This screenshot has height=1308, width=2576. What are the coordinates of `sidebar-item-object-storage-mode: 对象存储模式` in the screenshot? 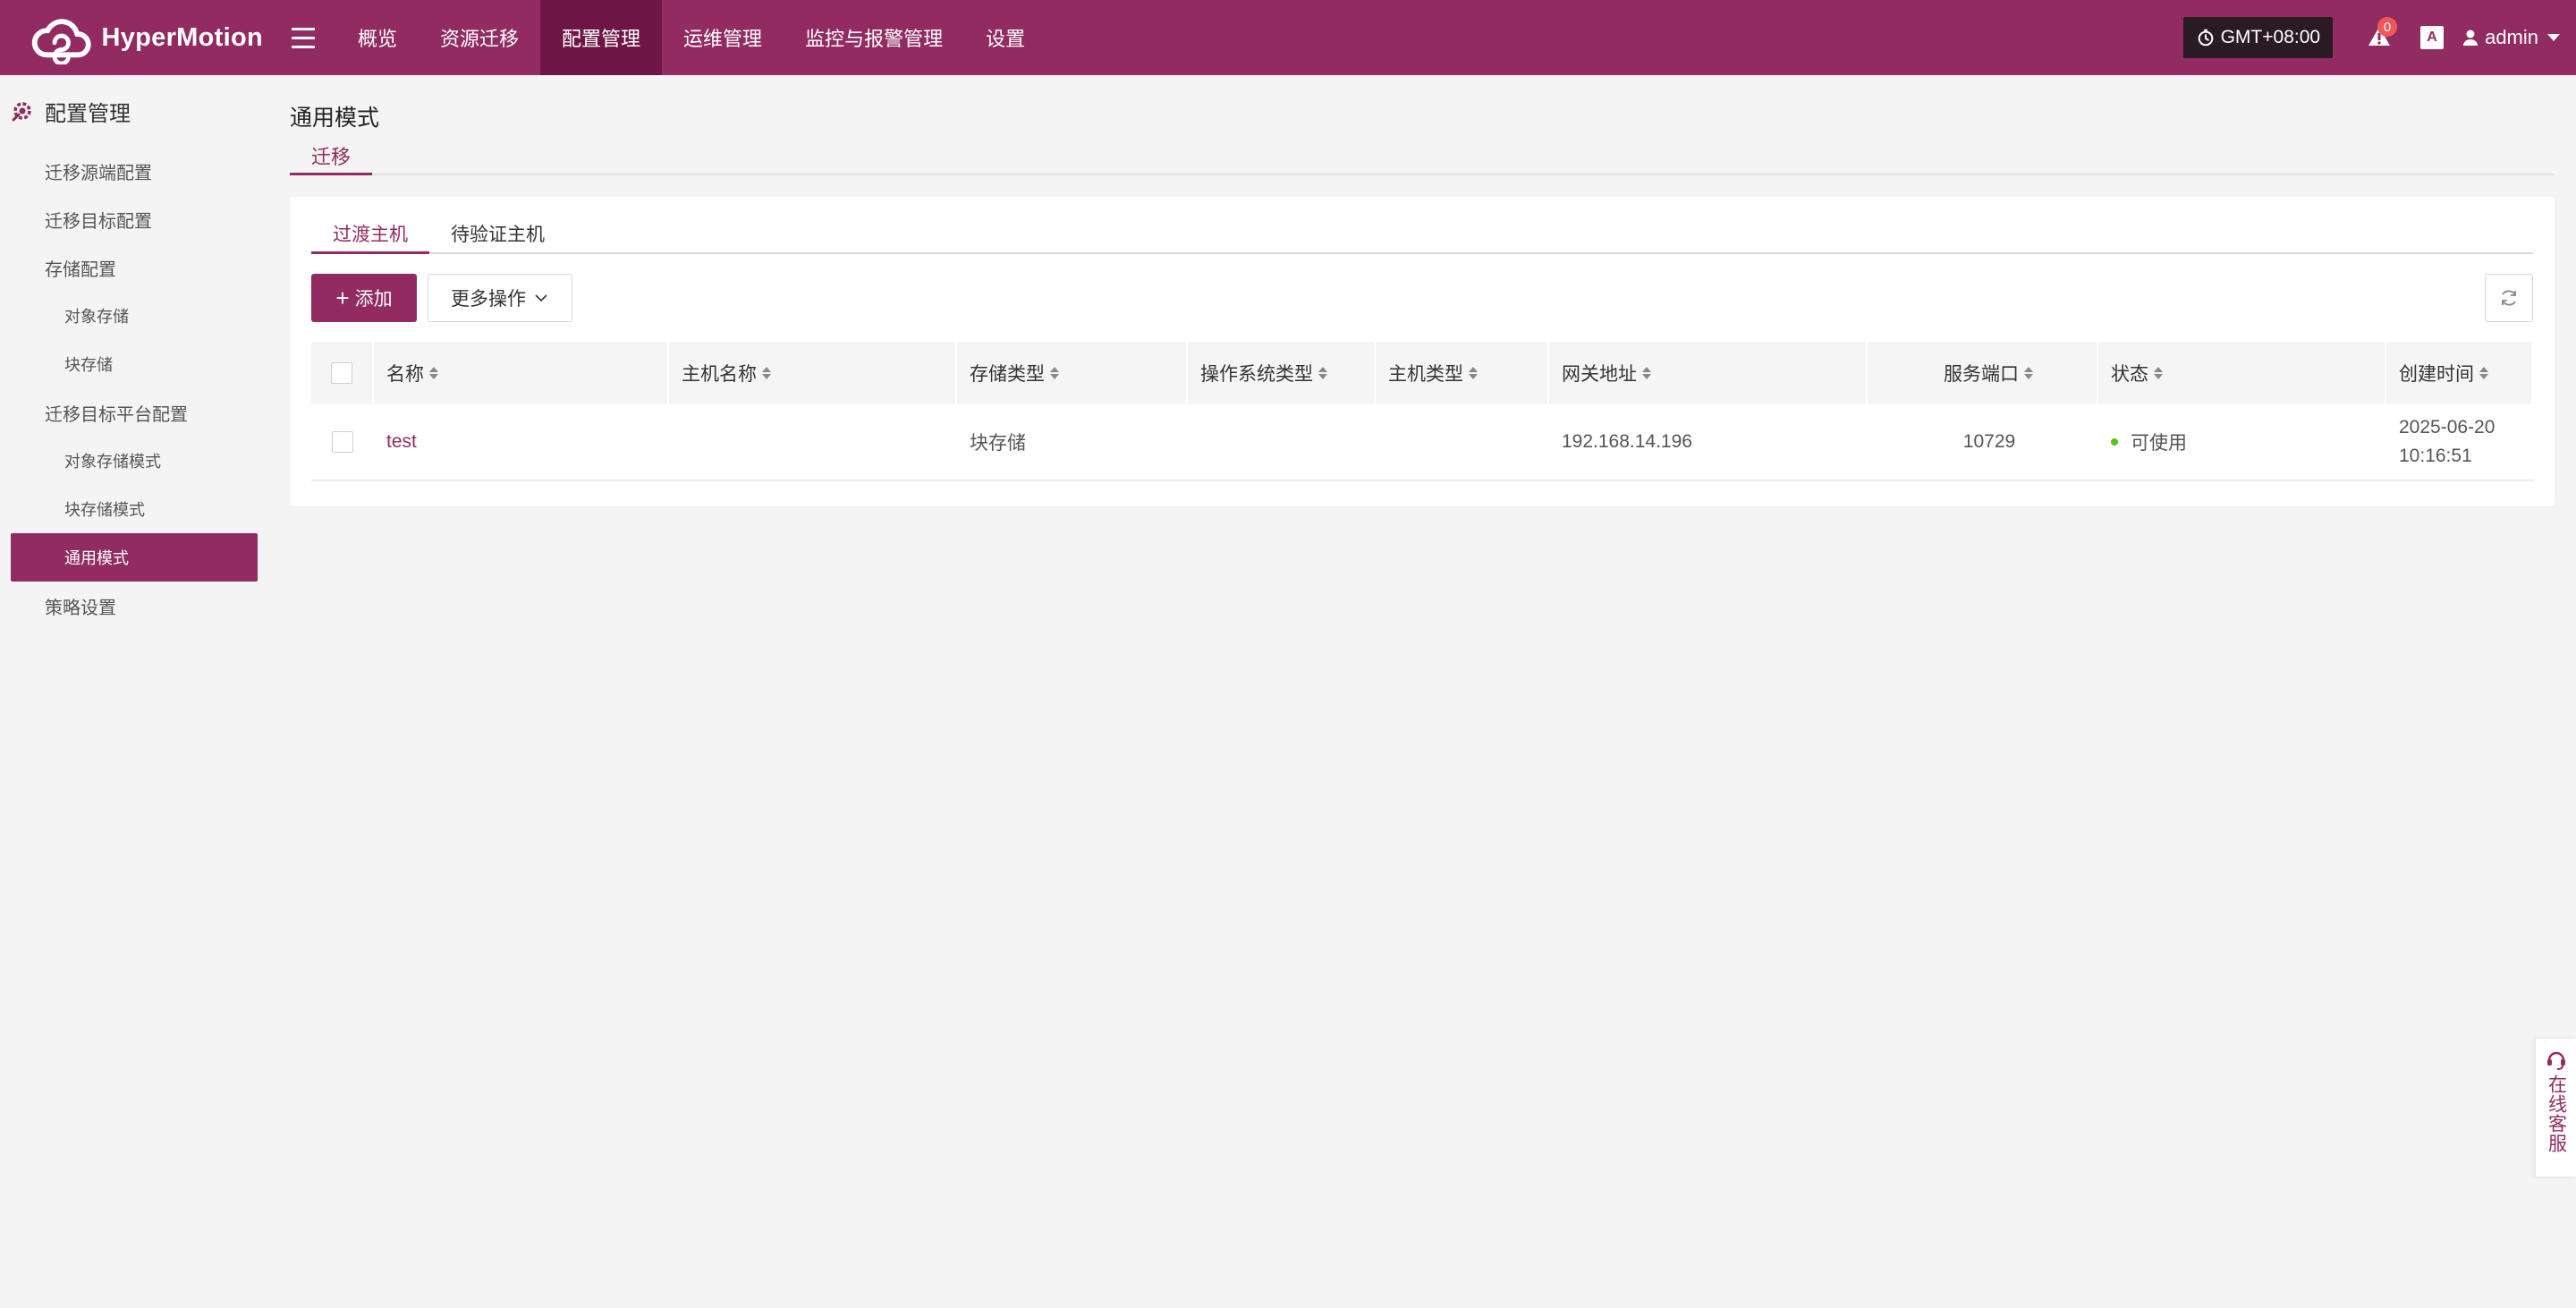 It's located at (134, 461).